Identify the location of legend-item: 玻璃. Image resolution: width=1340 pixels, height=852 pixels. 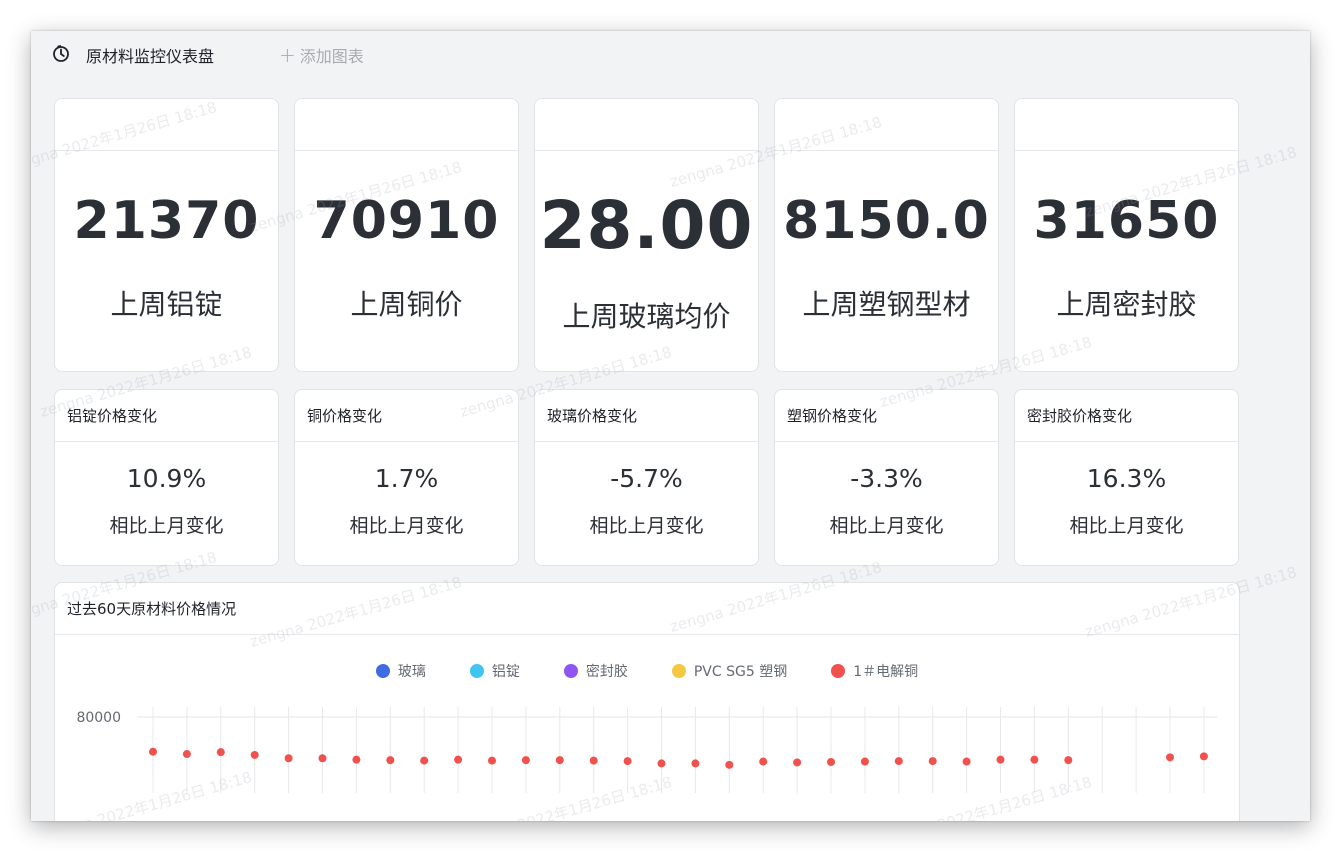
(401, 671).